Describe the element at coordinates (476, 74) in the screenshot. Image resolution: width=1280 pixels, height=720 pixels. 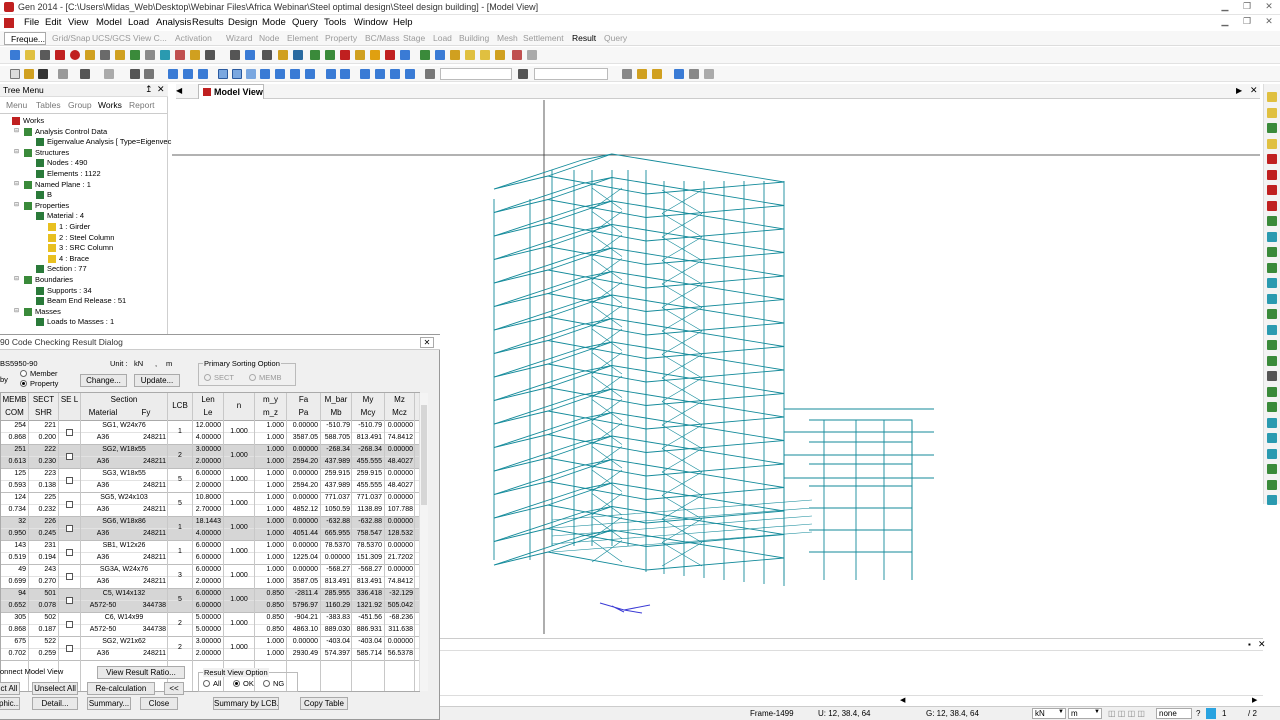
I see `selection-combo` at that location.